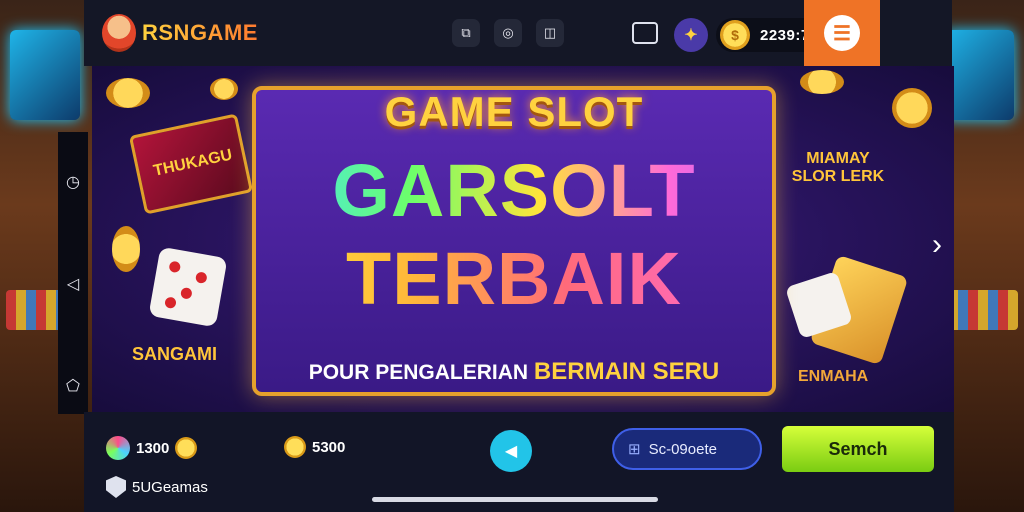  I want to click on play-button: ◀, so click(511, 451).